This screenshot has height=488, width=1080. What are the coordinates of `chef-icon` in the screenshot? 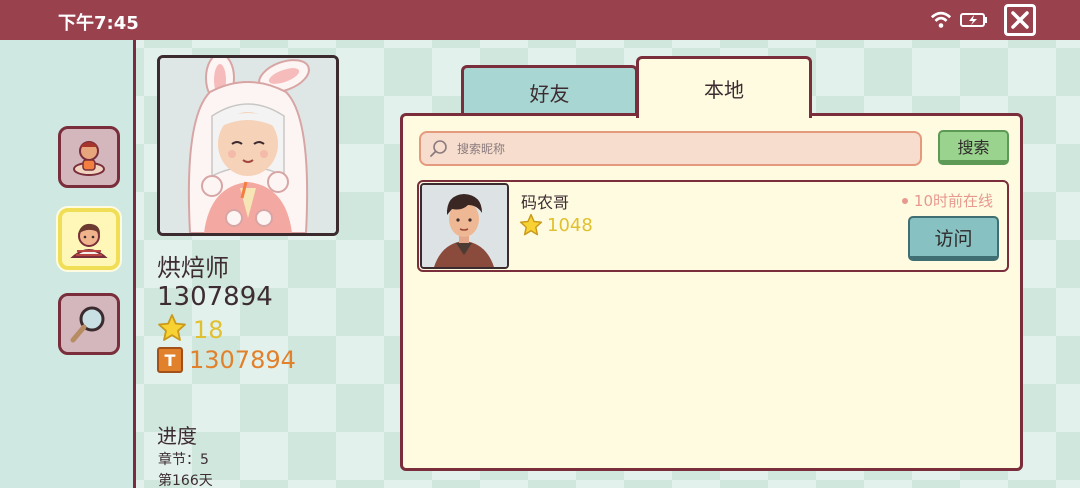 It's located at (89, 158).